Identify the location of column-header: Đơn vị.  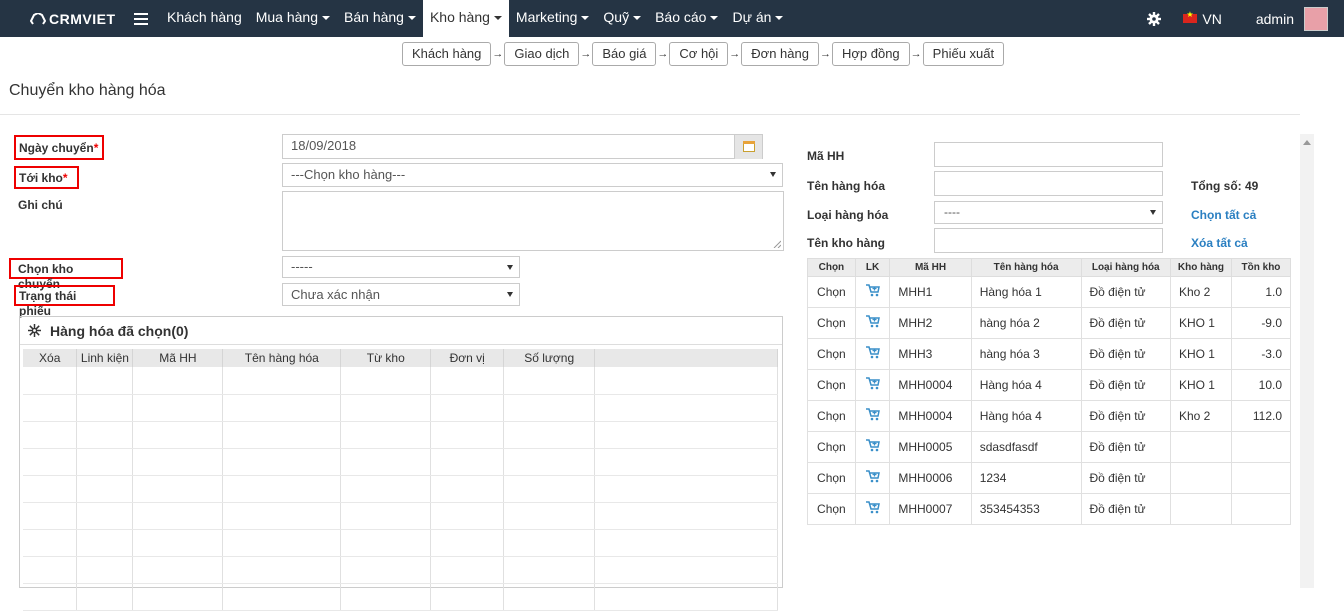
(467, 358).